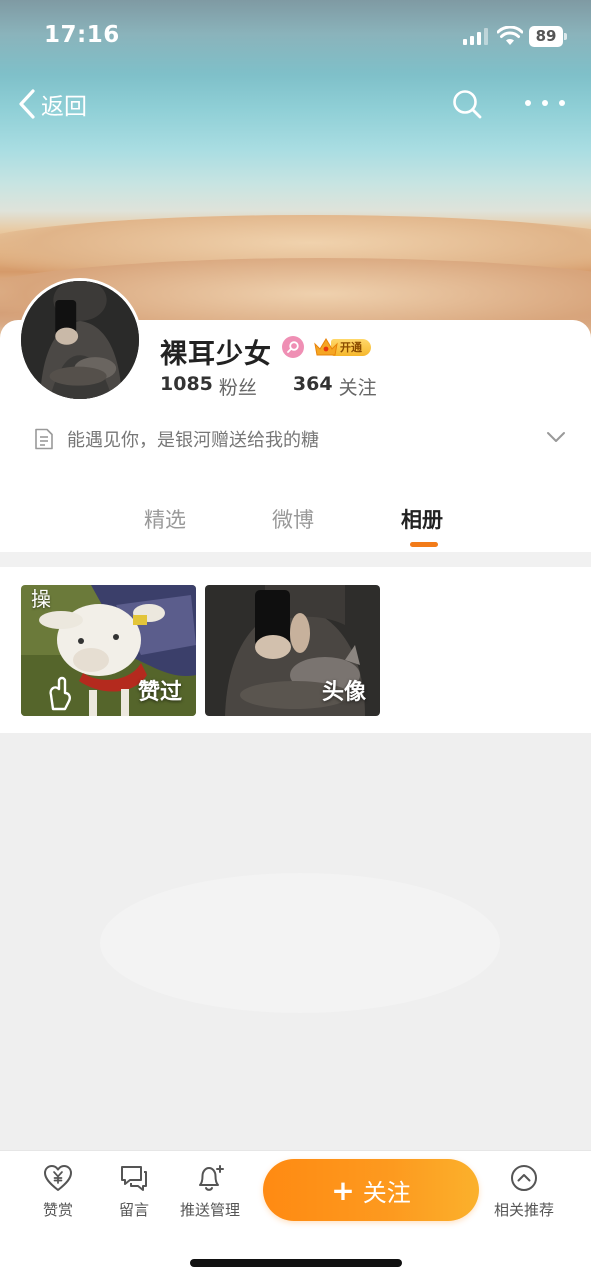  I want to click on battery-indicator: 89, so click(548, 36).